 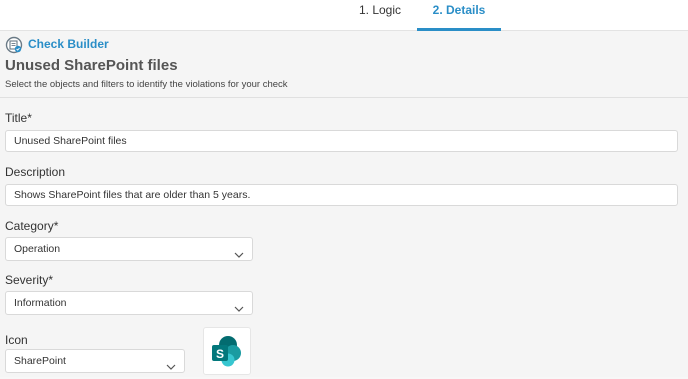 I want to click on severity-select: Information, so click(x=129, y=303).